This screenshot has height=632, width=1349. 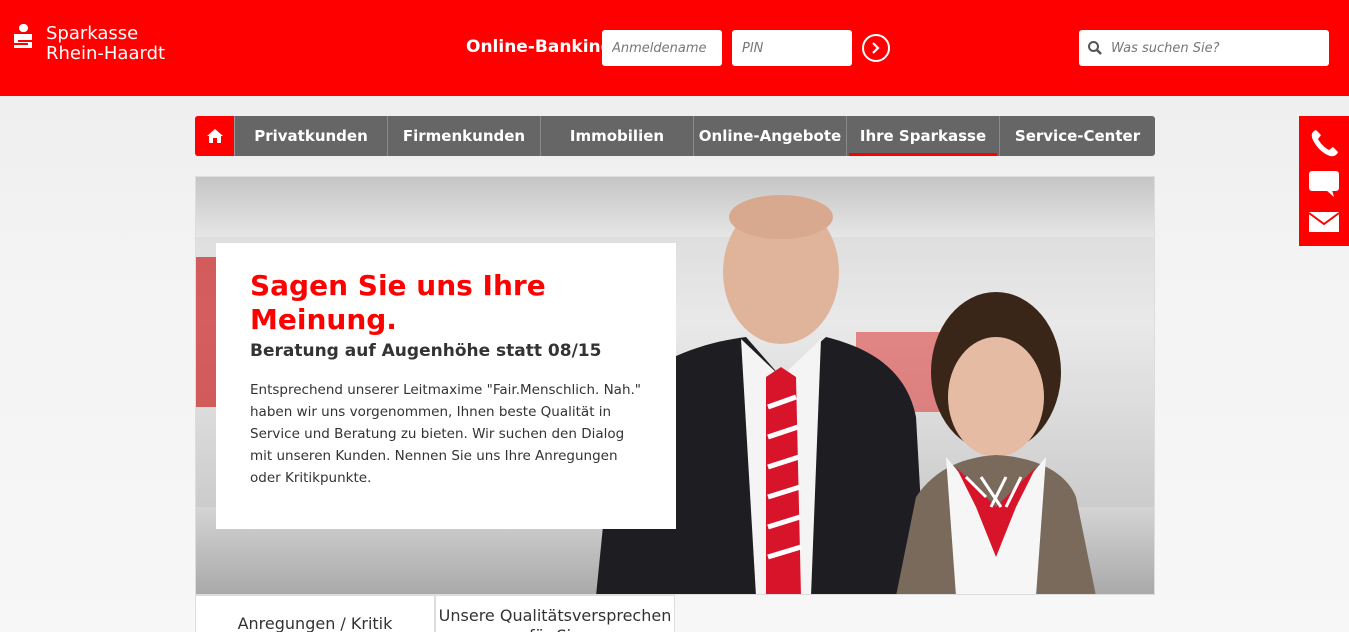 I want to click on nav-item-online-angebote: Online-Angebote, so click(x=770, y=136).